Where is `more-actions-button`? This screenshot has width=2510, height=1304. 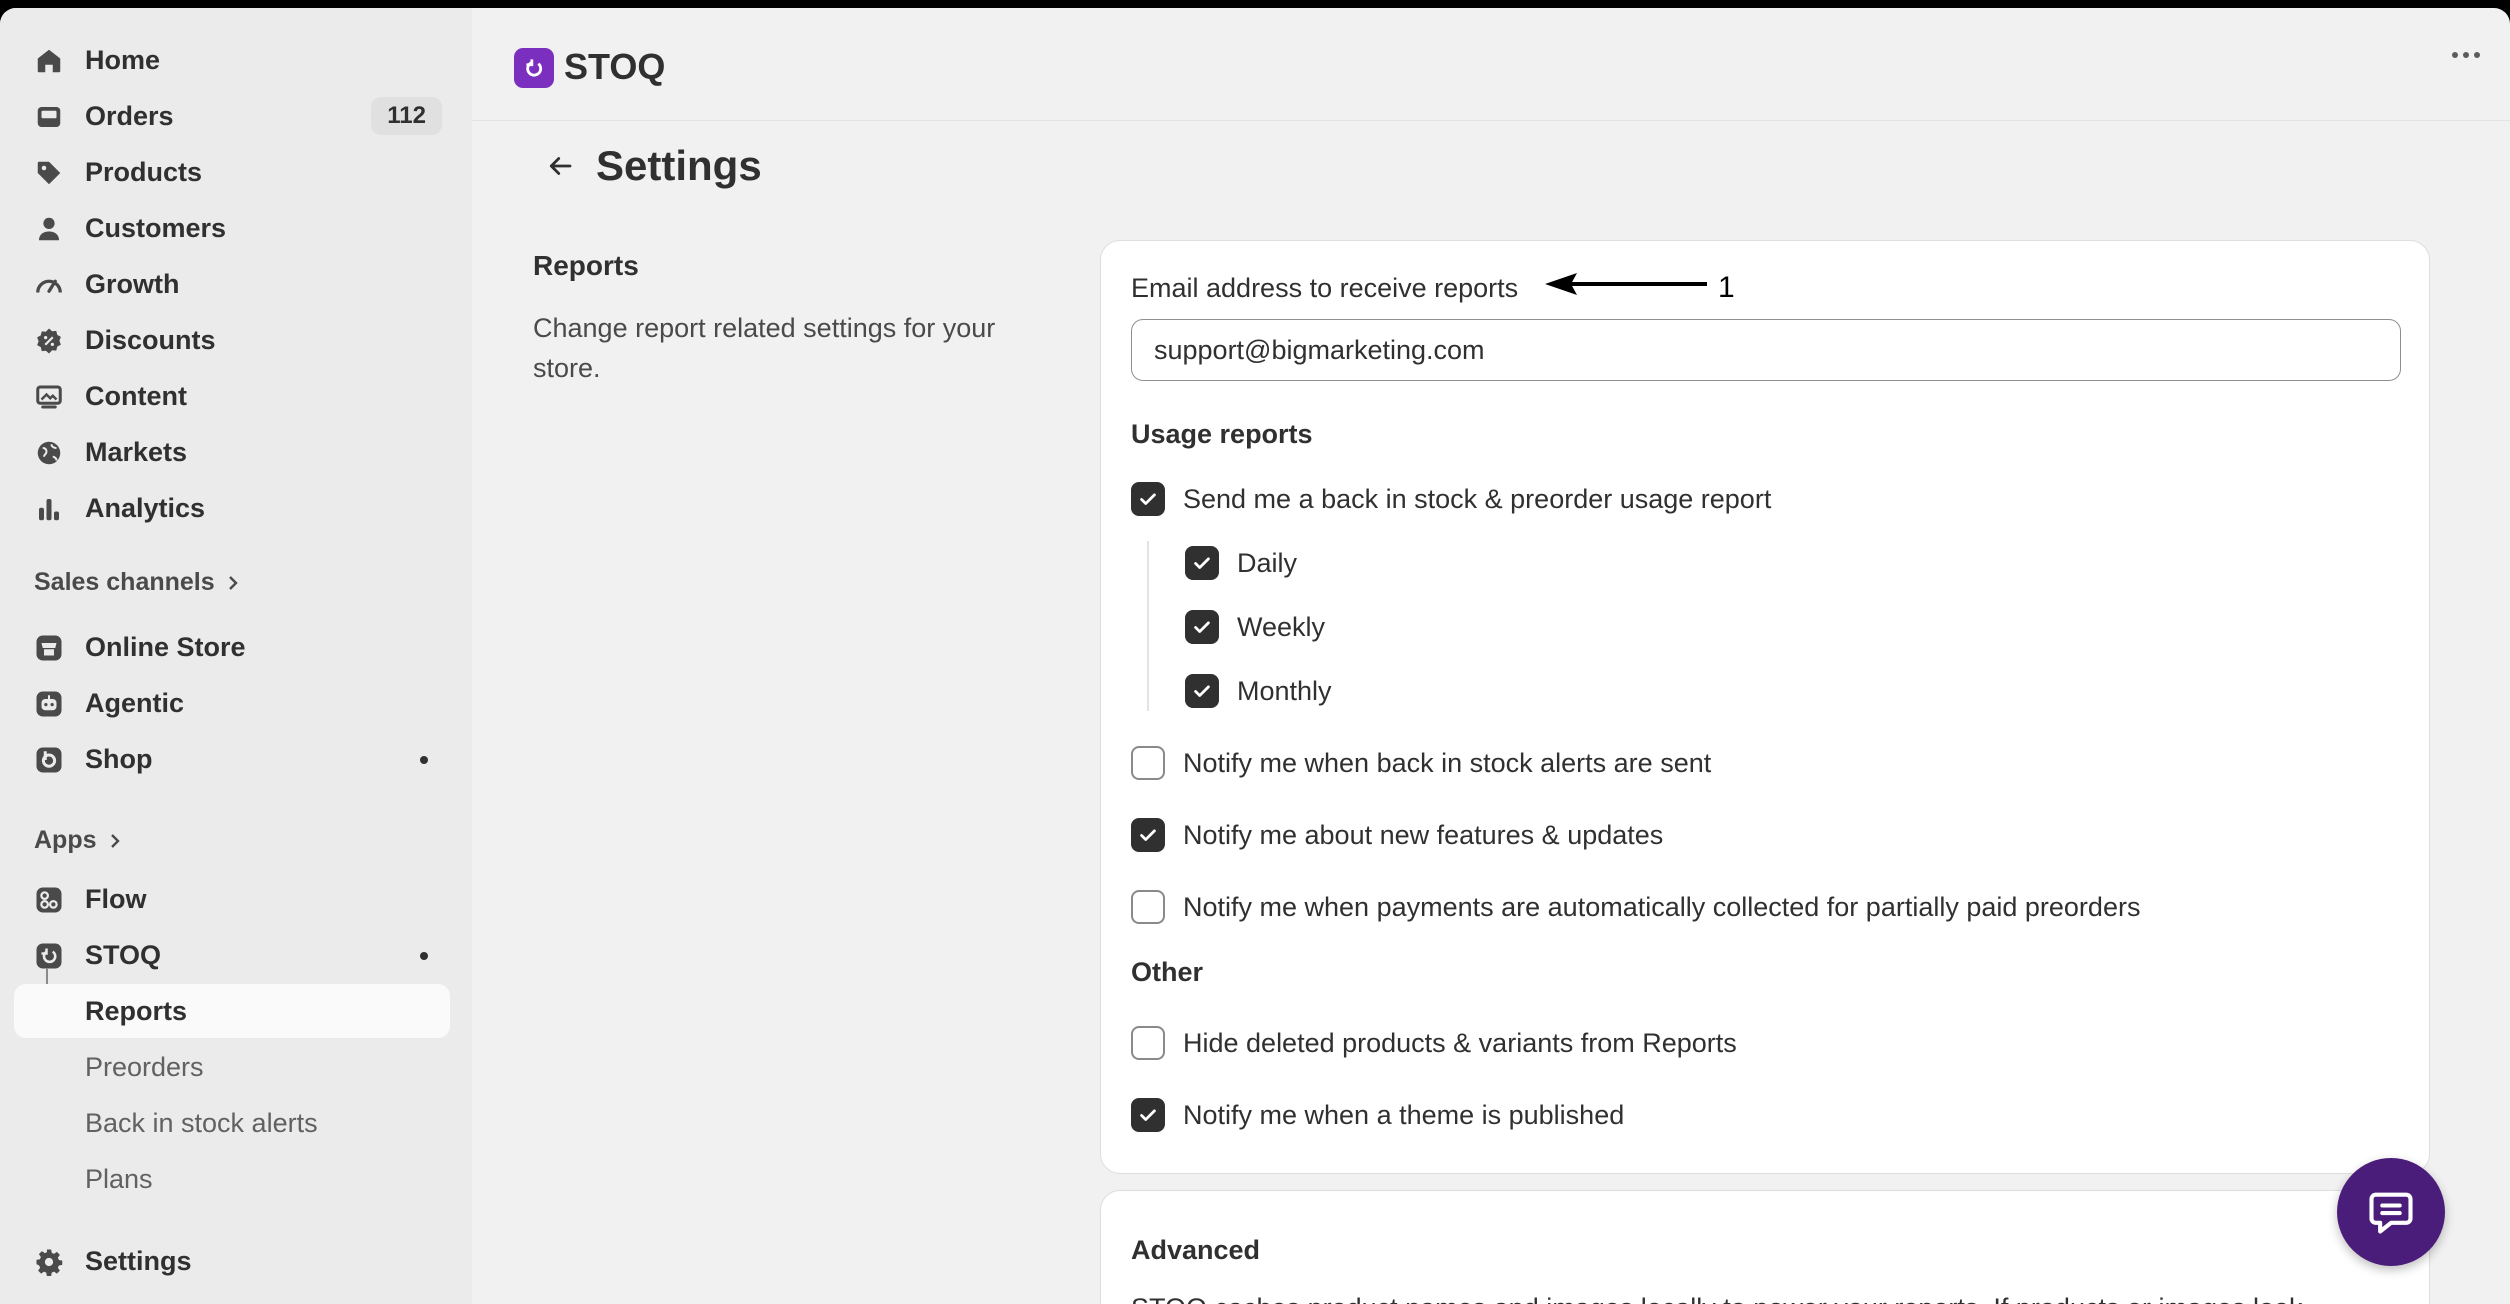
more-actions-button is located at coordinates (2466, 55).